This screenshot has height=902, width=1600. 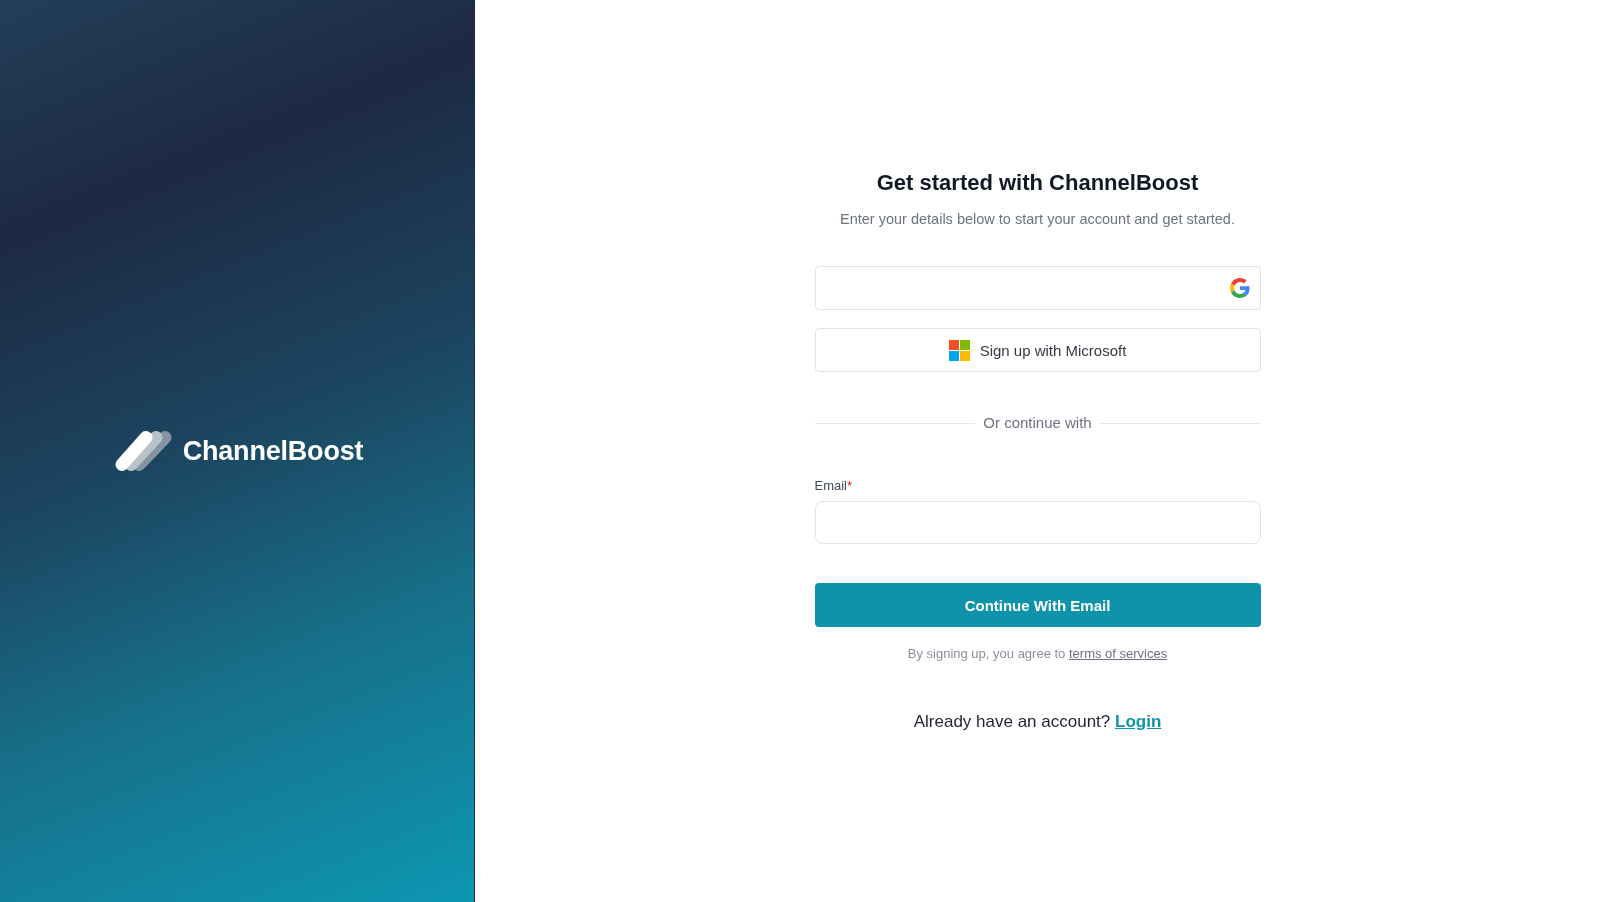 What do you see at coordinates (1037, 219) in the screenshot?
I see `subtitle-text: Enter your details below to start your account and get started.` at bounding box center [1037, 219].